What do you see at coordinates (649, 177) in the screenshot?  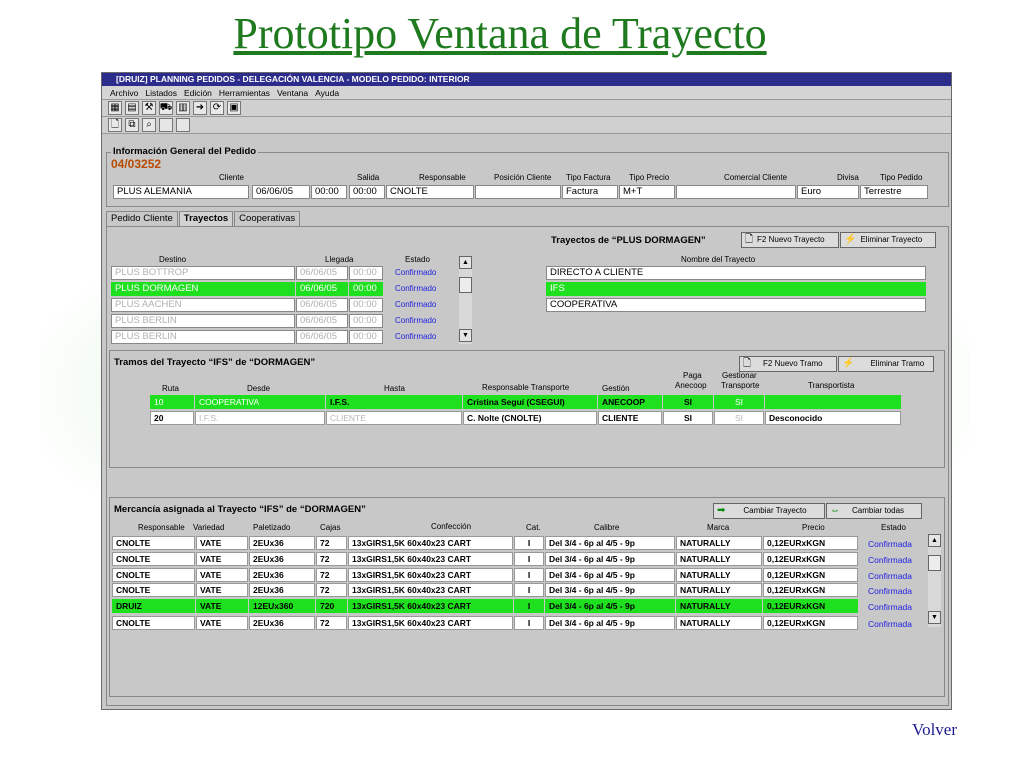 I see `header-tipo-precio: Tipo Precio` at bounding box center [649, 177].